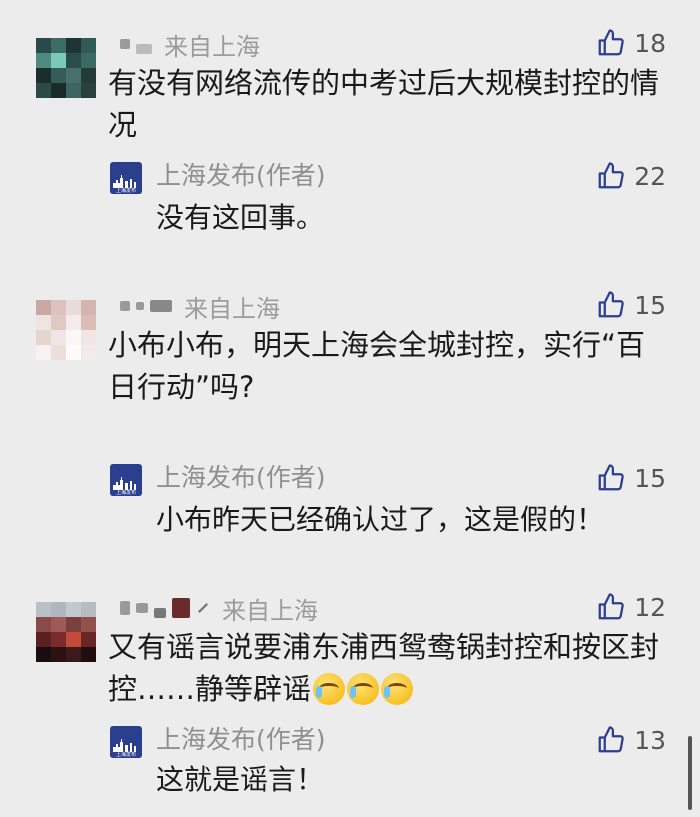  I want to click on scrollbar, so click(690, 773).